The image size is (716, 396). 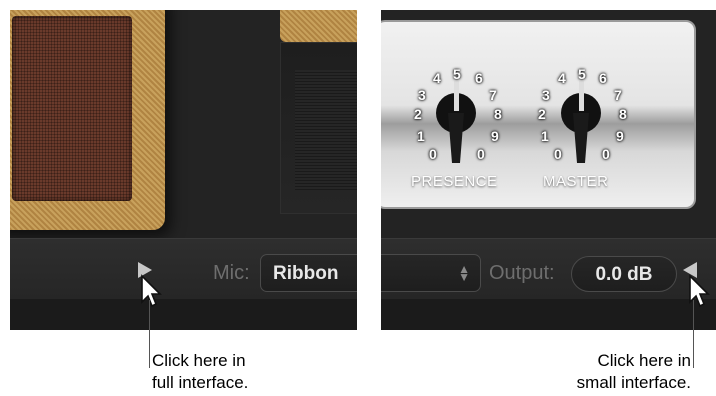 I want to click on master-scale-2: 2, so click(x=542, y=114).